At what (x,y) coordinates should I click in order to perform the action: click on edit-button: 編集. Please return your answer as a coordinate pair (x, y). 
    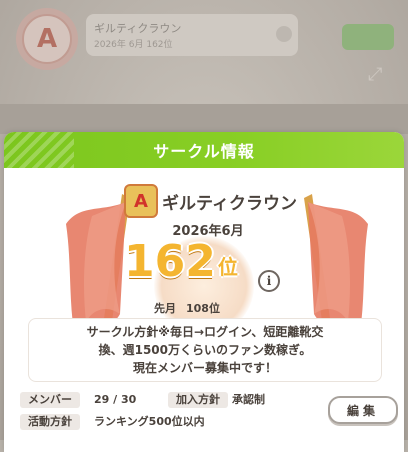
    Looking at the image, I should click on (363, 410).